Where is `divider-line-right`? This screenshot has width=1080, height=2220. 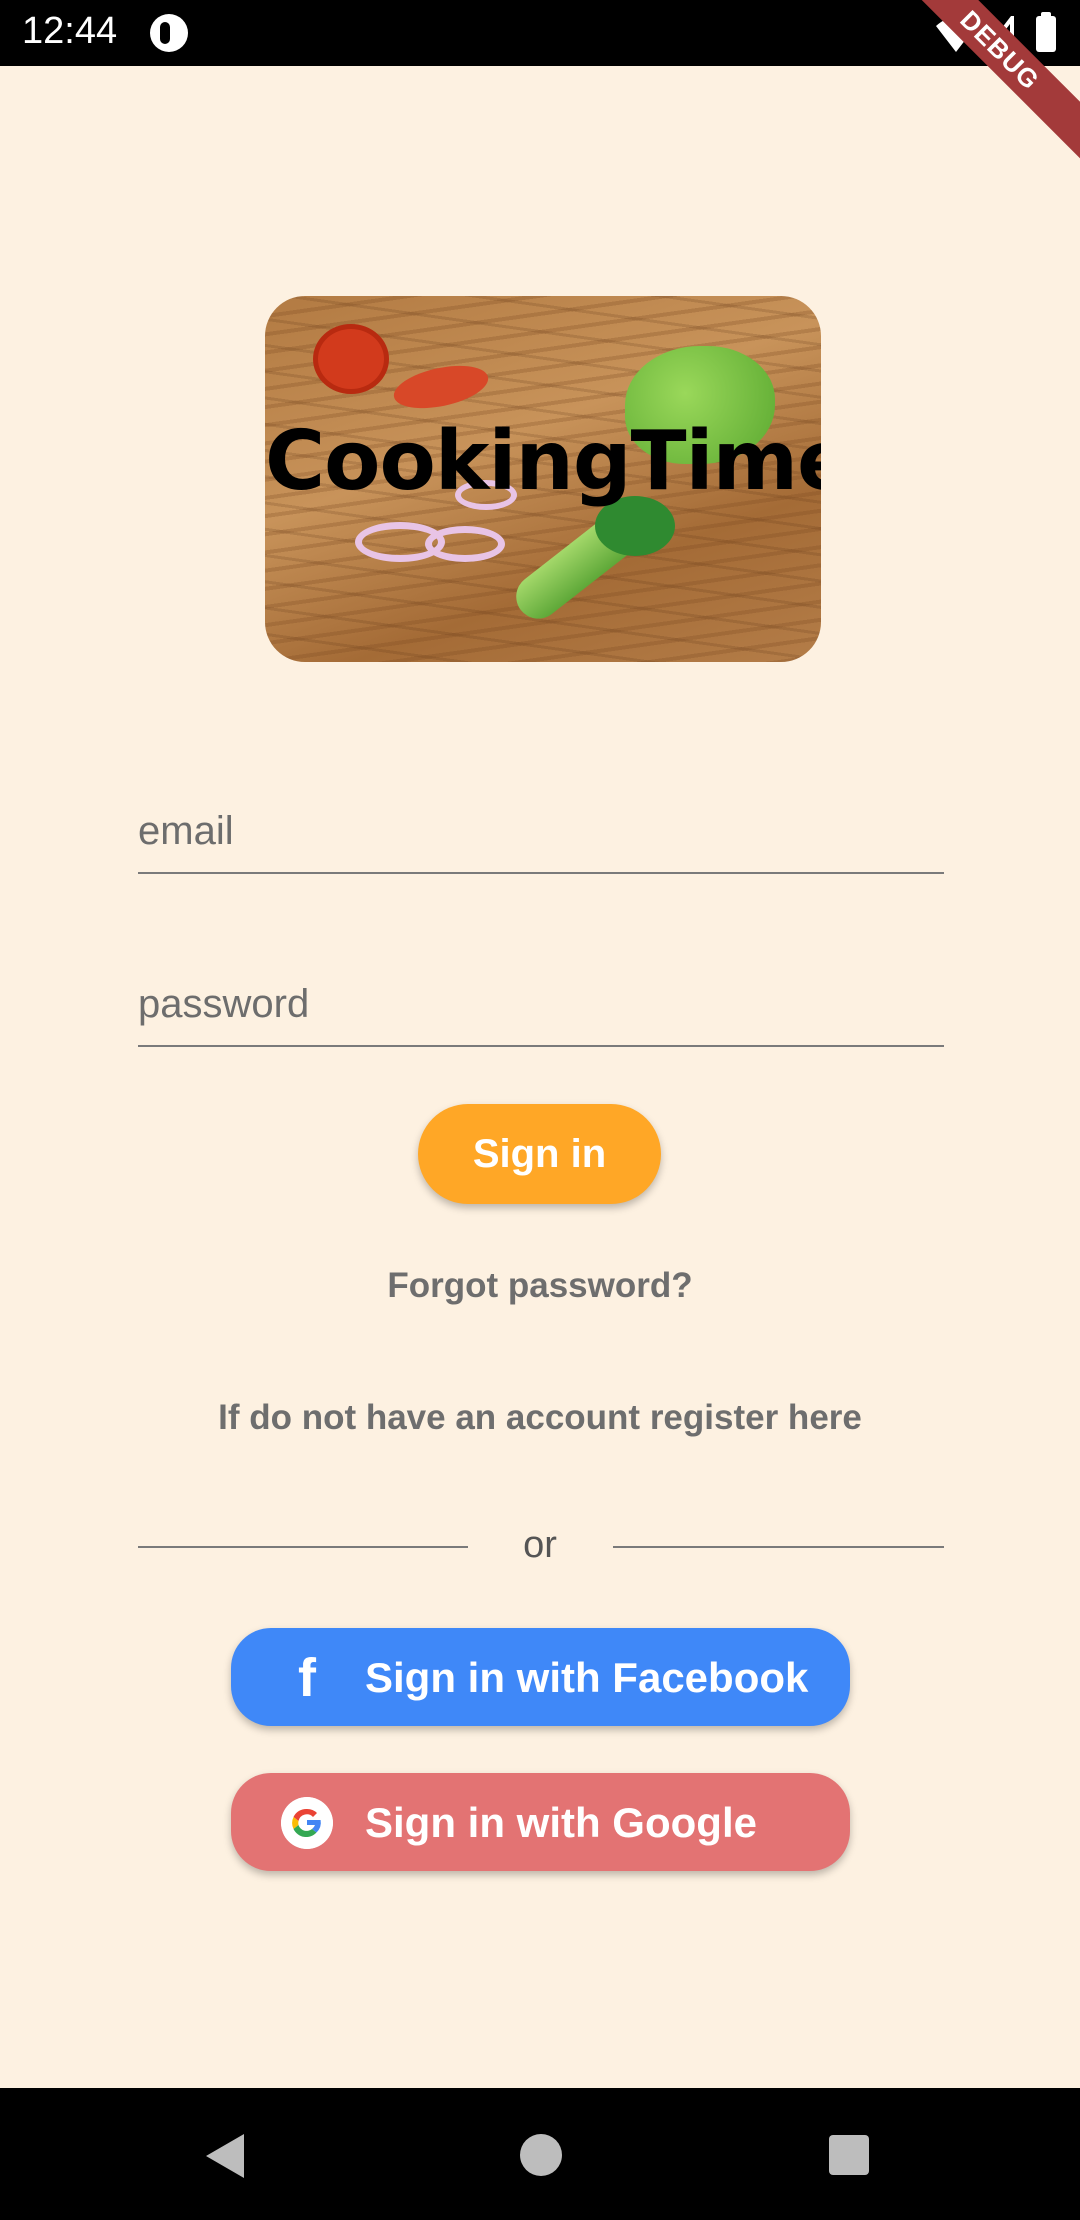 divider-line-right is located at coordinates (778, 1547).